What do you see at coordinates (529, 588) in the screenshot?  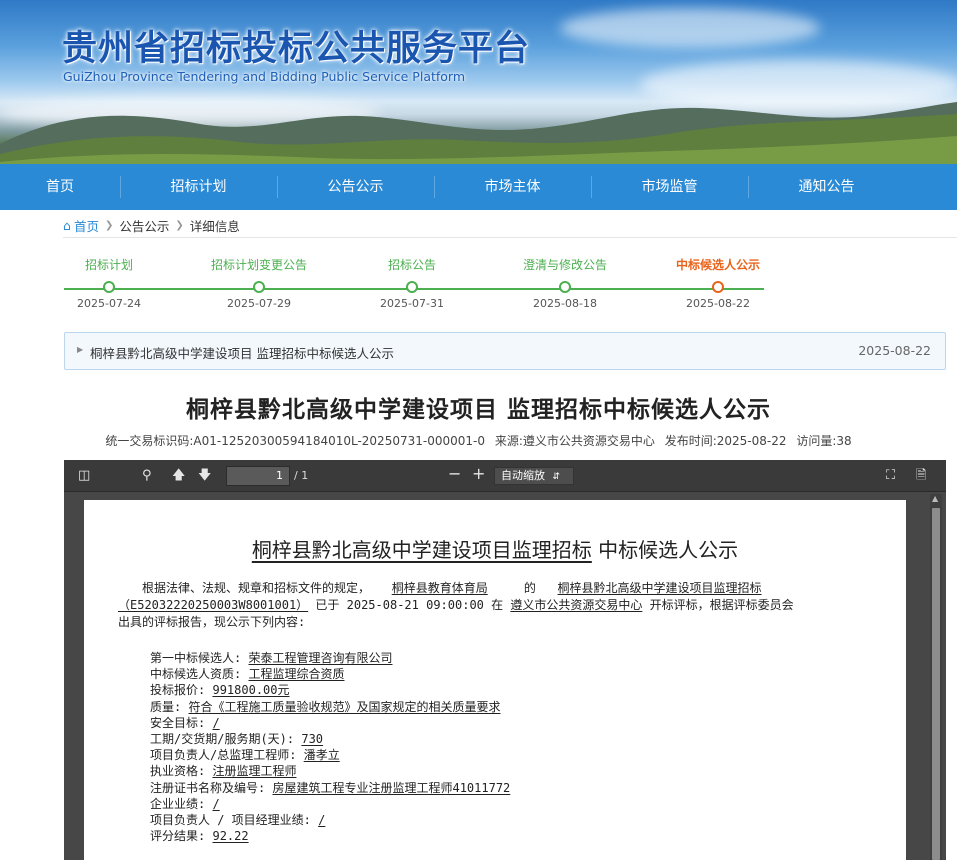 I see `intro-text: 的` at bounding box center [529, 588].